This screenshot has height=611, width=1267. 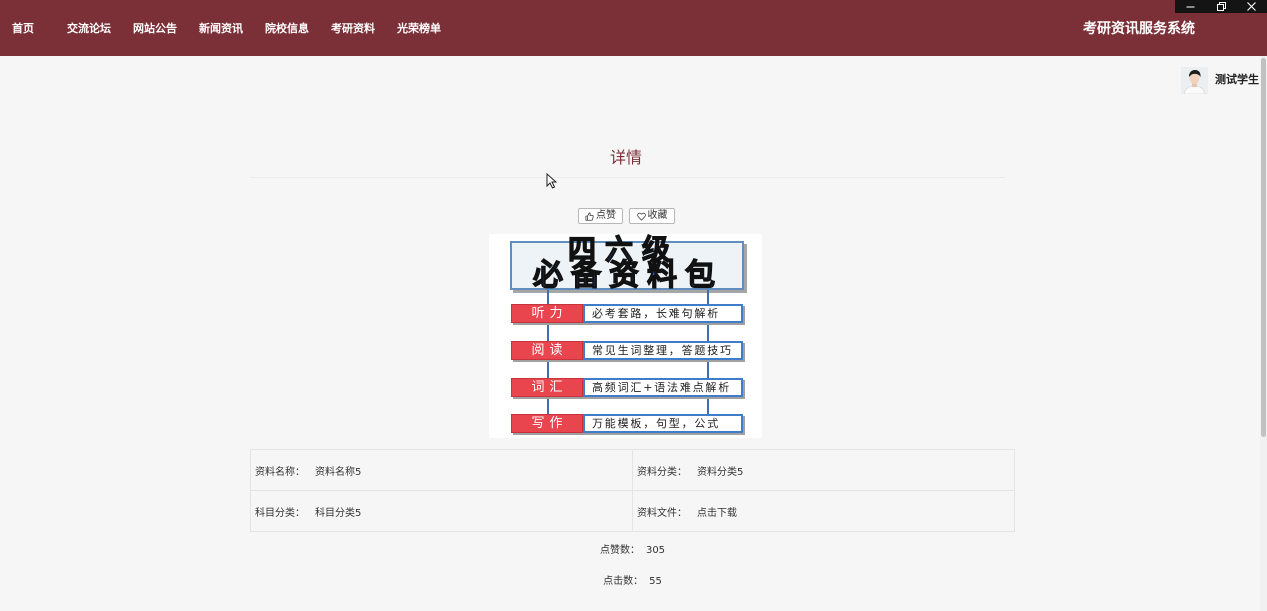 I want to click on poster-row-text: 常见生词整理，答题技巧, so click(x=663, y=350).